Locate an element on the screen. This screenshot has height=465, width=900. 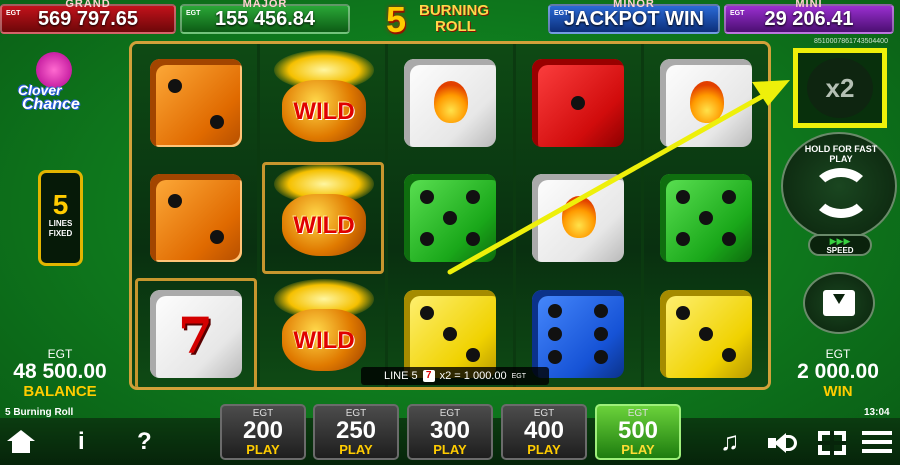
jackpot-major-provider: EGT is located at coordinates (193, 13).